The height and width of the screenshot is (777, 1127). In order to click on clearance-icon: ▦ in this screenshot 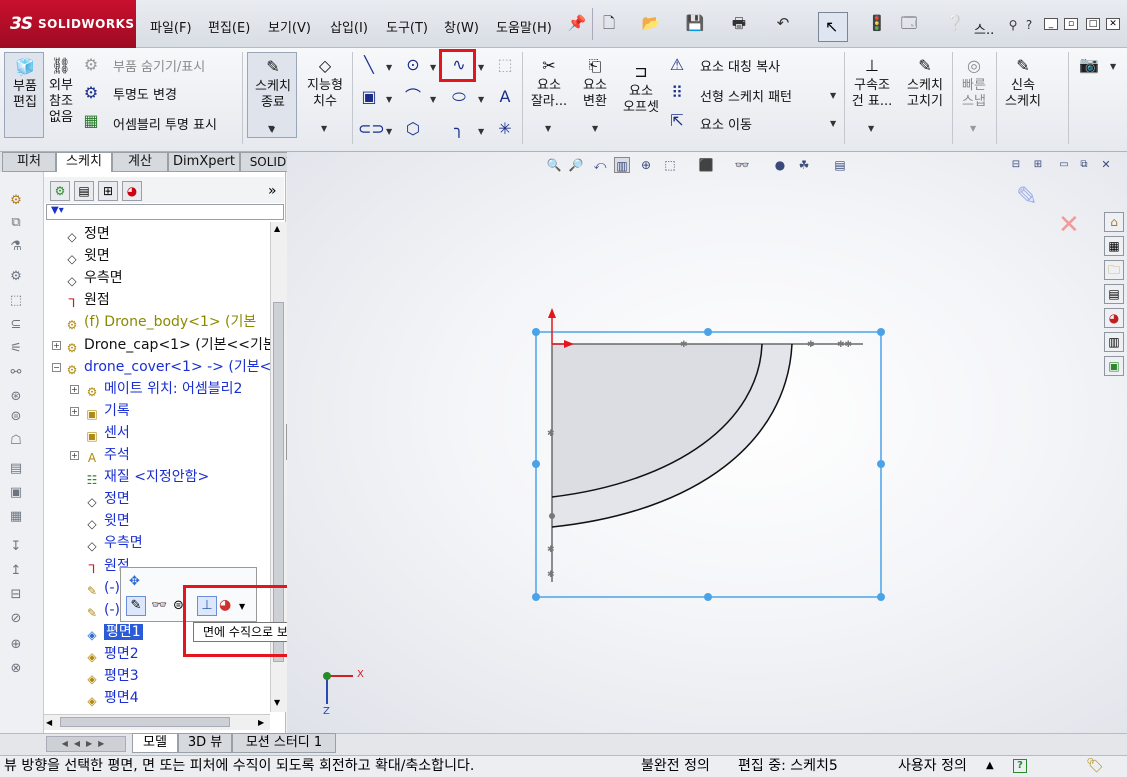, I will do `click(16, 517)`.